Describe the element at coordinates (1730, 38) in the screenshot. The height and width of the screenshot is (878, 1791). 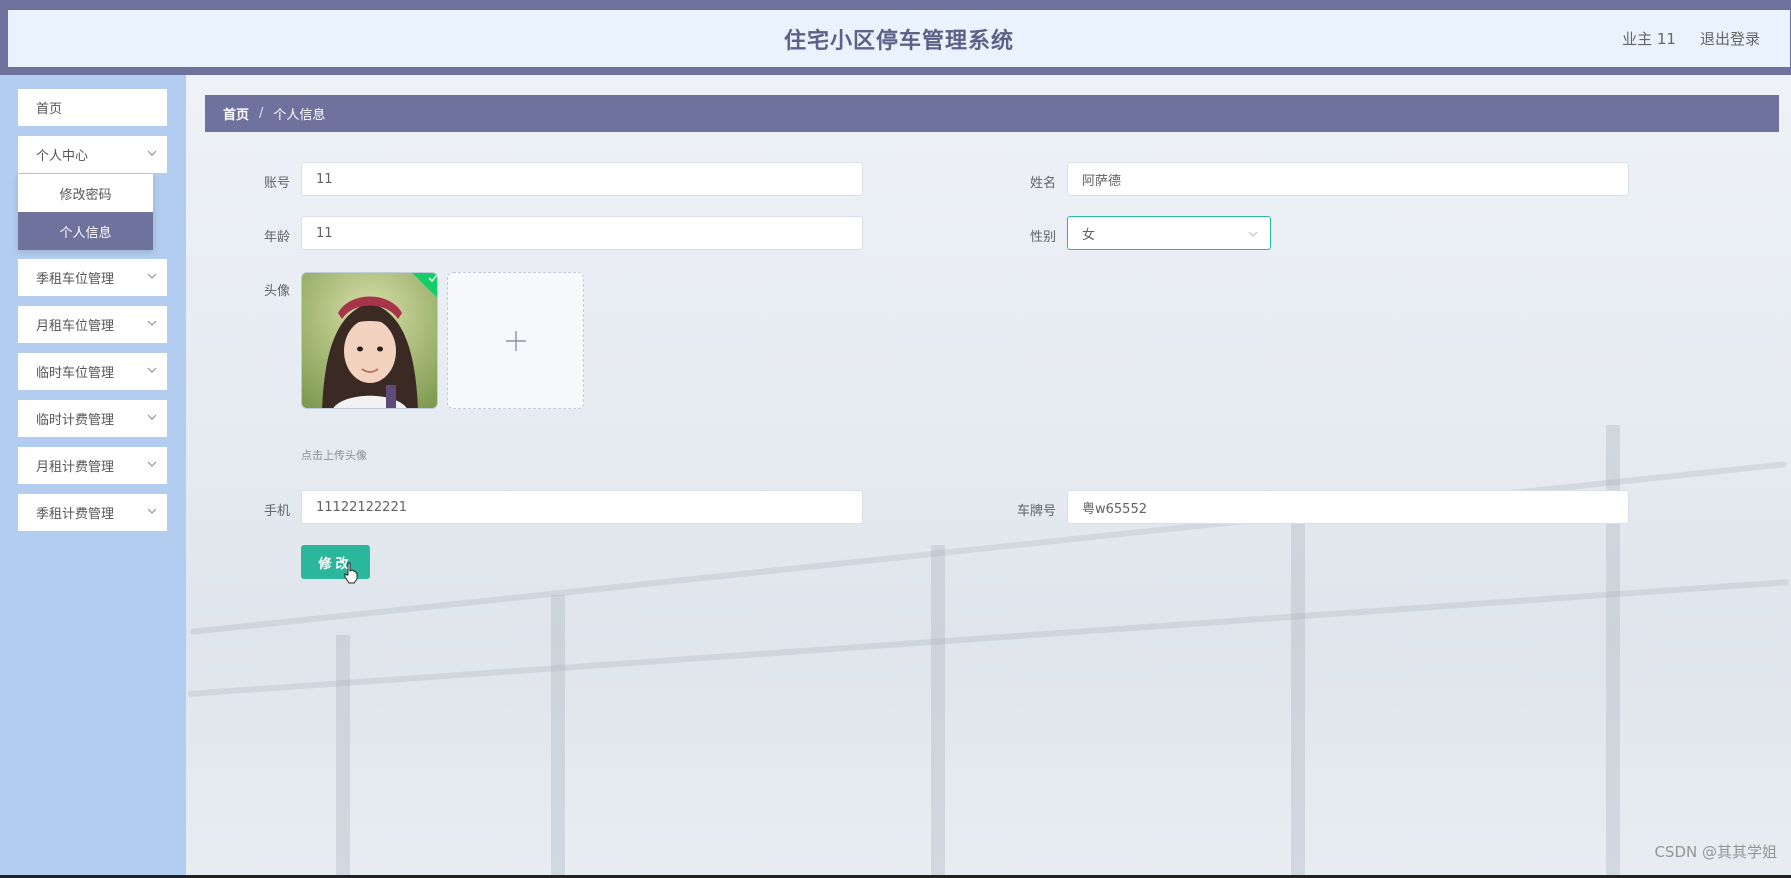
I see `logout-link: 退出登录` at that location.